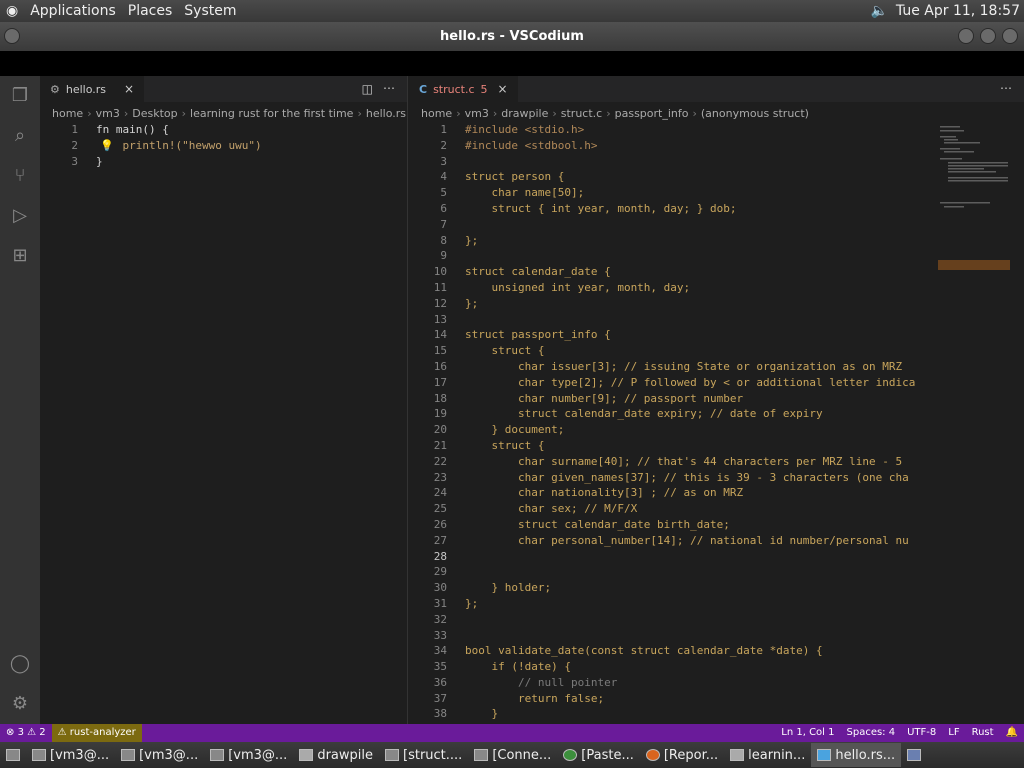 The width and height of the screenshot is (1024, 768). Describe the element at coordinates (20, 176) in the screenshot. I see `source-control-icon: ⑂` at that location.